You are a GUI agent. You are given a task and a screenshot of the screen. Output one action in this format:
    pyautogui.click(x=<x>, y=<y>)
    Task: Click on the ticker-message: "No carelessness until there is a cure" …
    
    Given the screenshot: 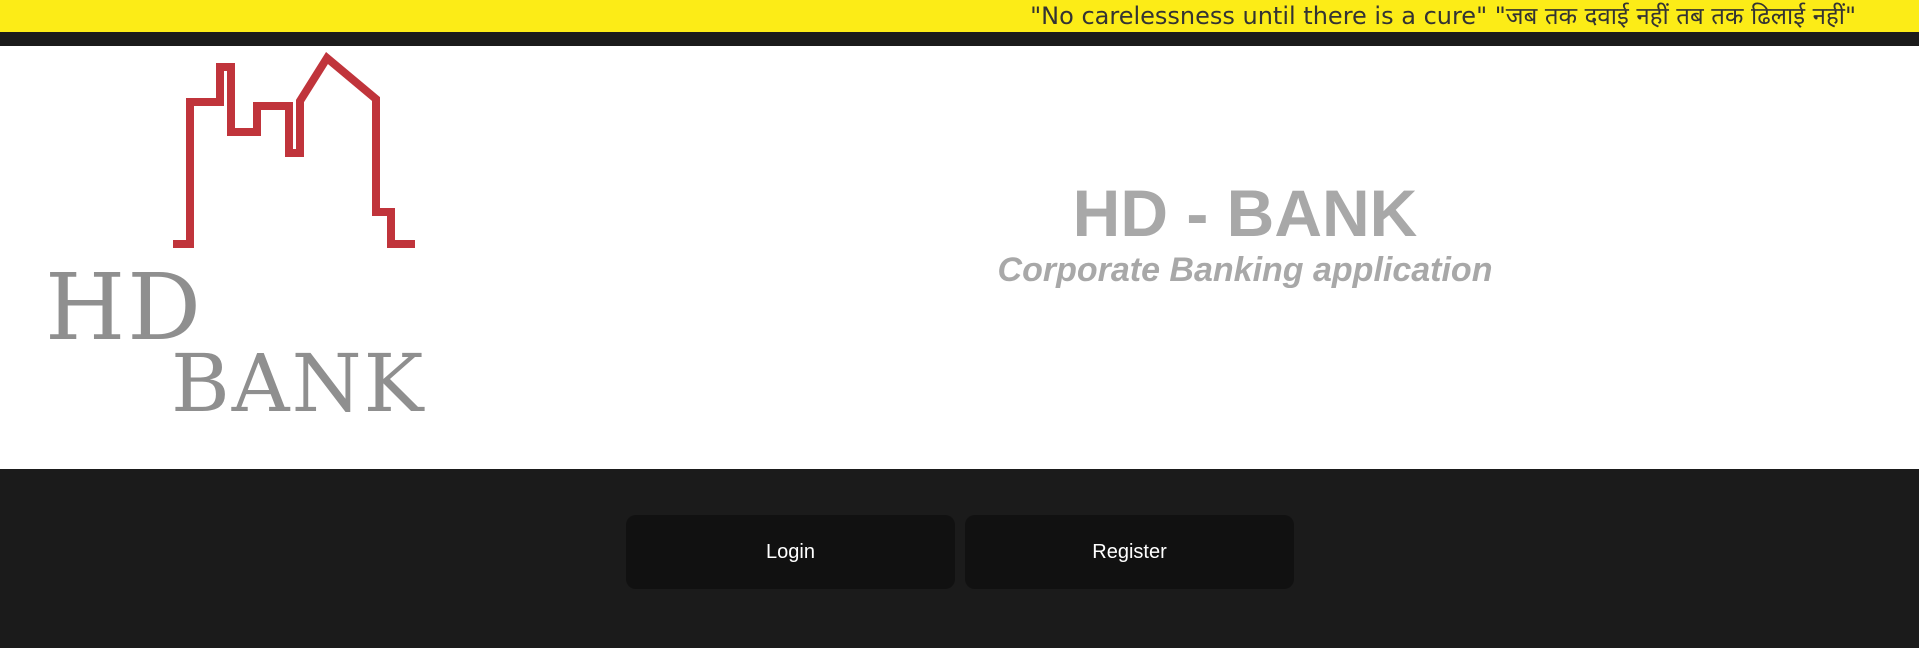 What is the action you would take?
    pyautogui.click(x=1443, y=16)
    